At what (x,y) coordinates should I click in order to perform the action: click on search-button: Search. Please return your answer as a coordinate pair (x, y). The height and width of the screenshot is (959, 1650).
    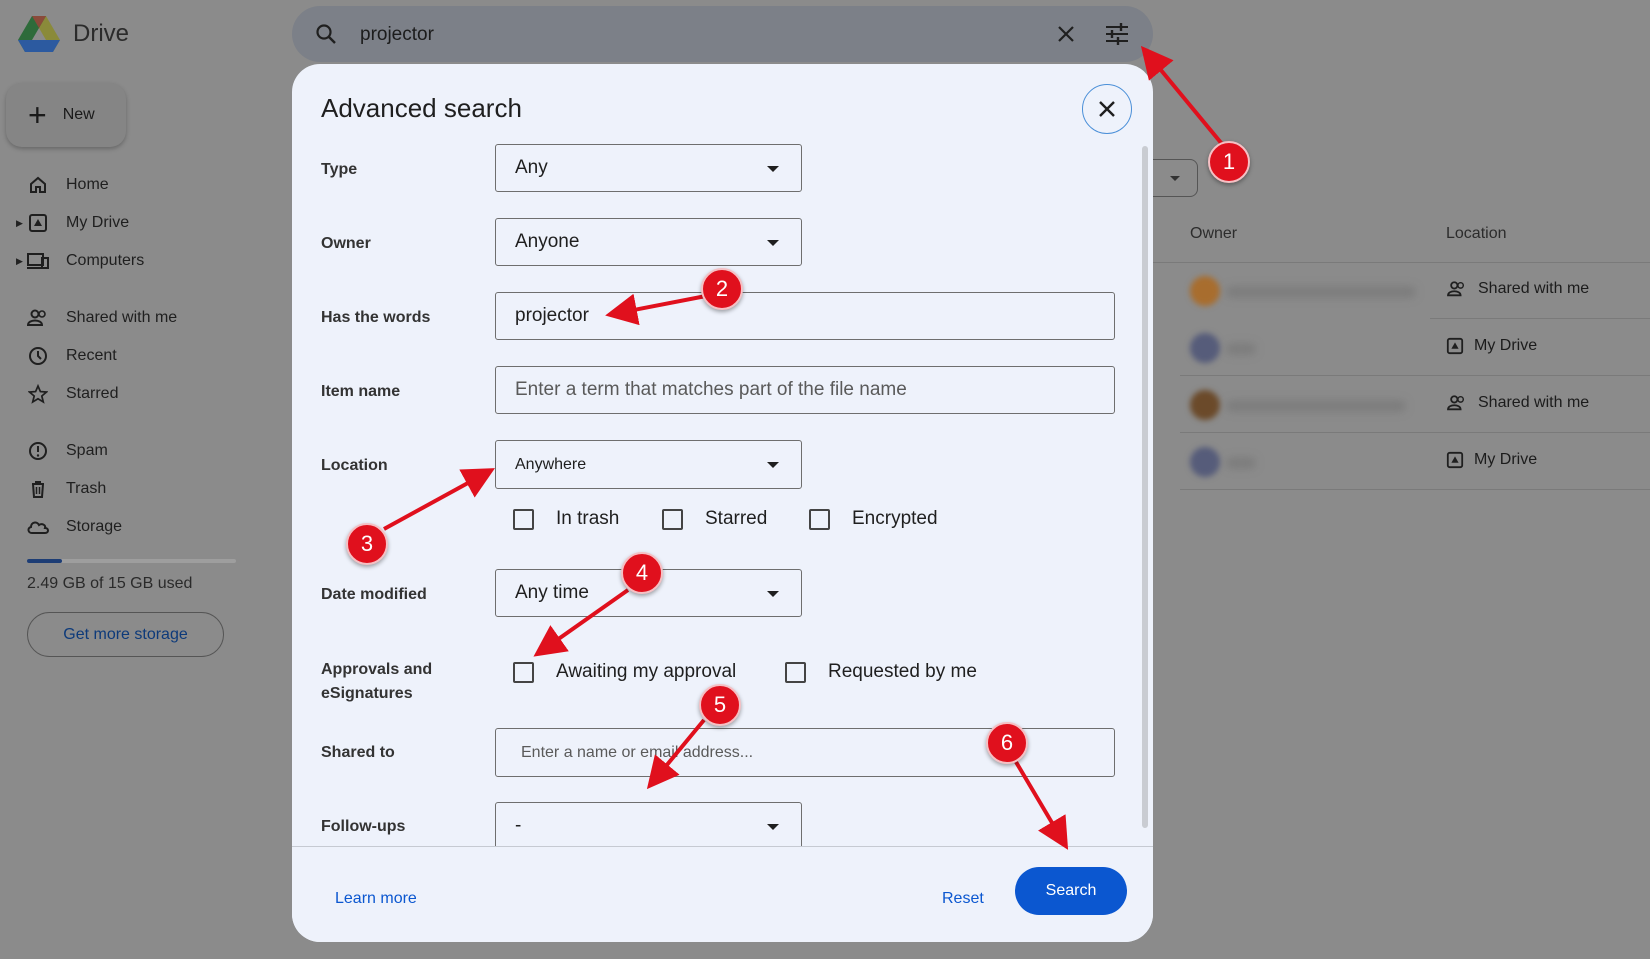
    Looking at the image, I should click on (1071, 891).